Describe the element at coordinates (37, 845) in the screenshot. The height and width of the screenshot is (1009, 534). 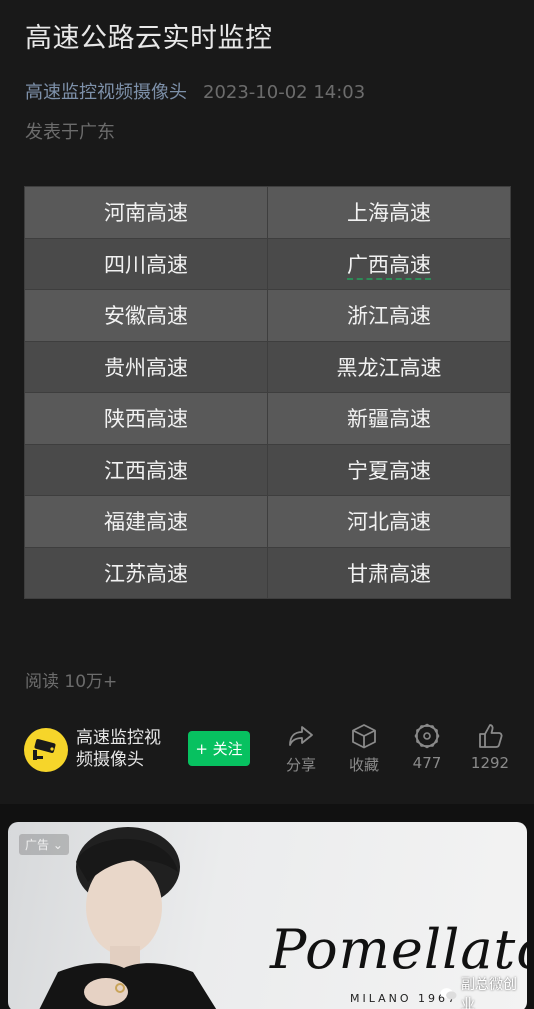
I see `ad-tag-label: 广告` at that location.